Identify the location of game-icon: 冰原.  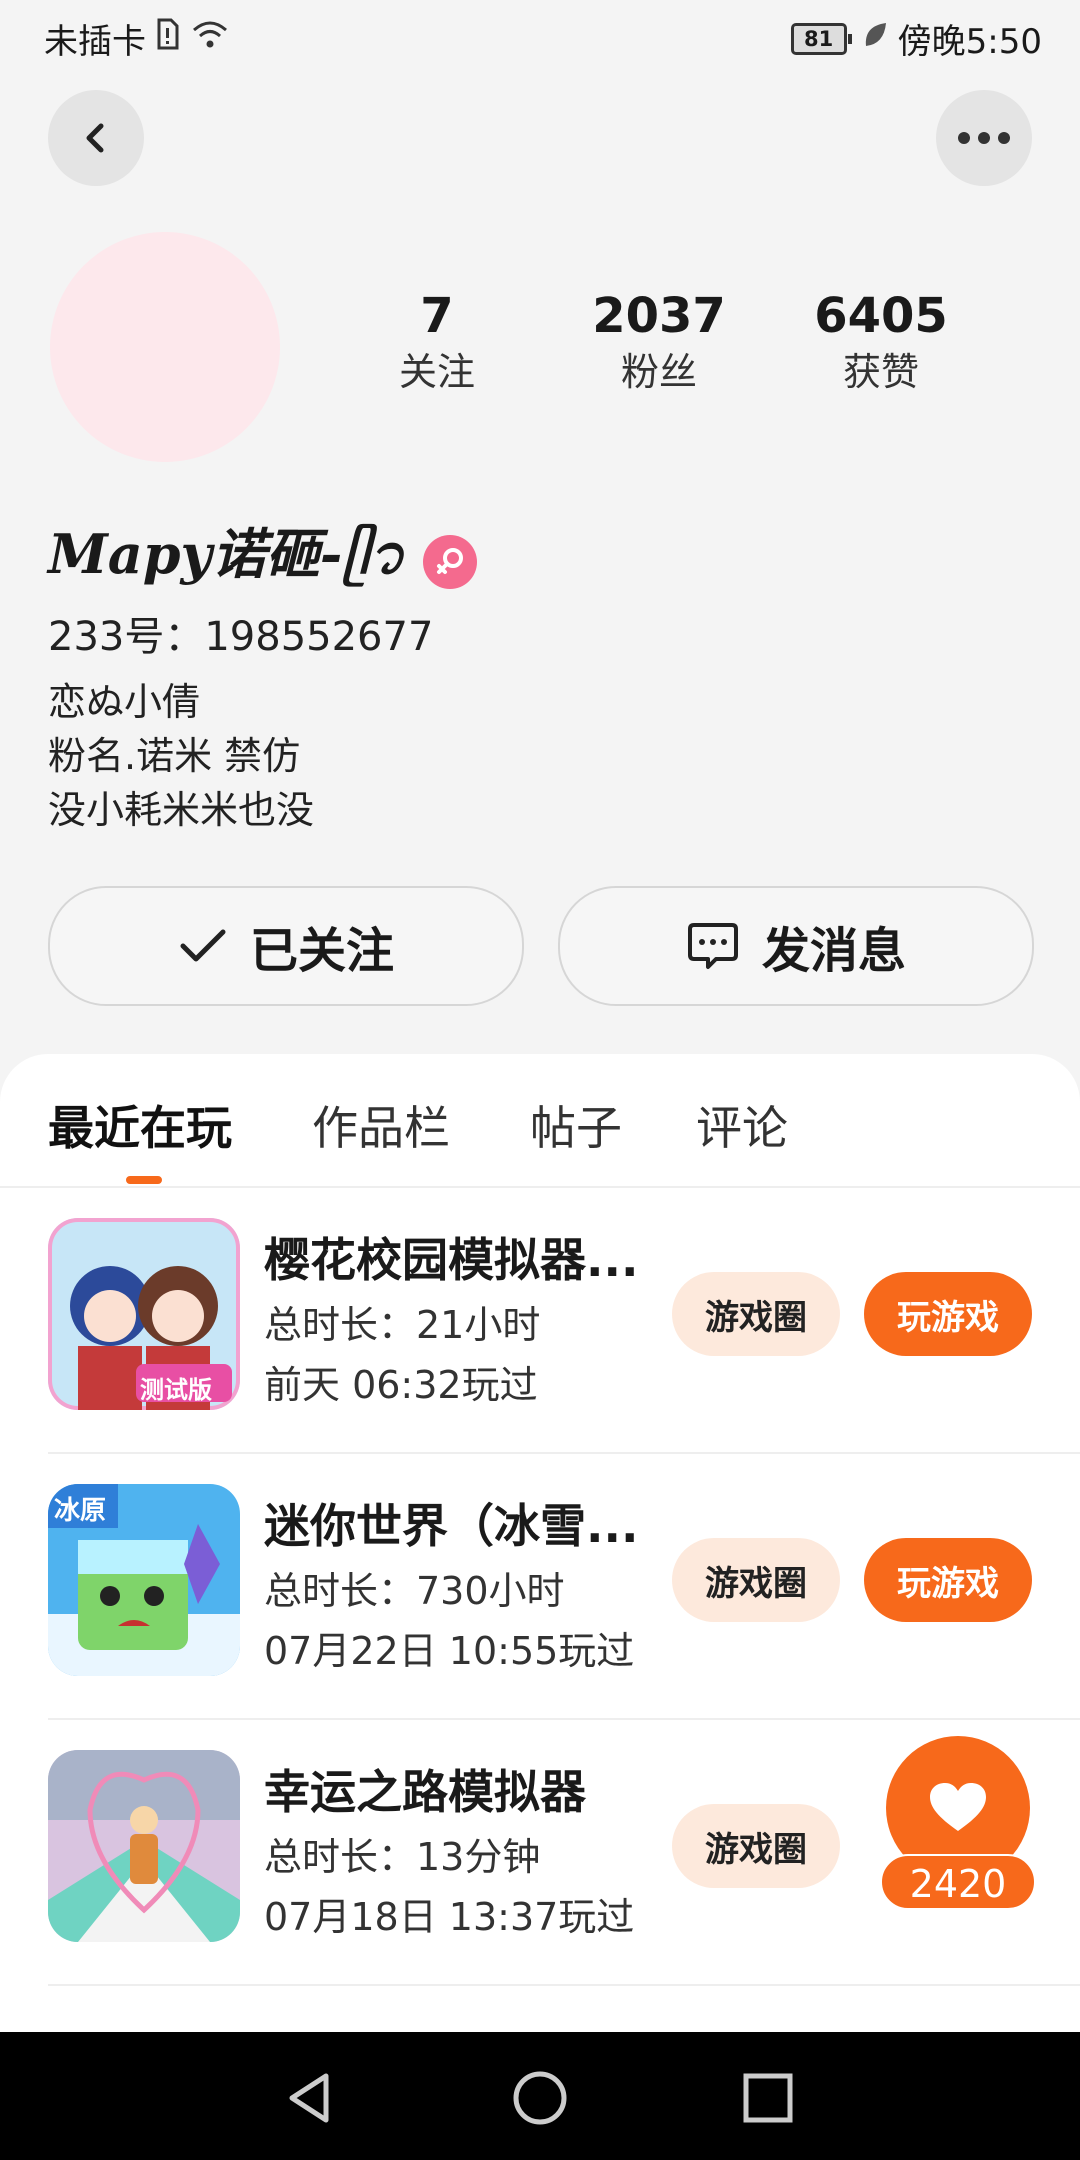
(144, 1580).